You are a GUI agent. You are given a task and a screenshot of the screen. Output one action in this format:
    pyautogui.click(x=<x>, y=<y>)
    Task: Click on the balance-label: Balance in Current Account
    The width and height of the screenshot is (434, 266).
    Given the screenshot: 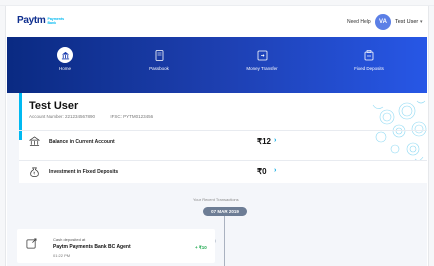 What is the action you would take?
    pyautogui.click(x=82, y=142)
    